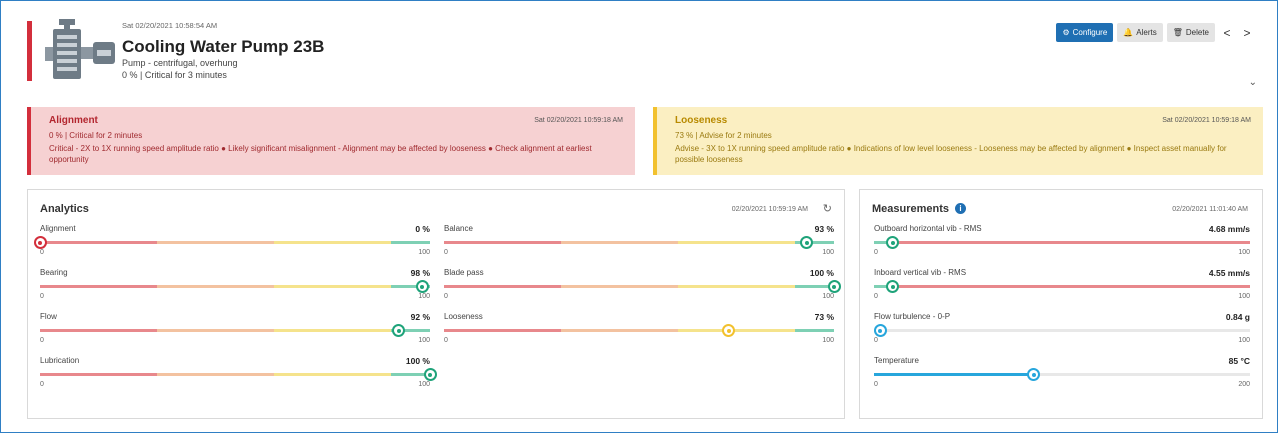 This screenshot has width=1278, height=433. I want to click on next-asset-button: >, so click(1247, 33).